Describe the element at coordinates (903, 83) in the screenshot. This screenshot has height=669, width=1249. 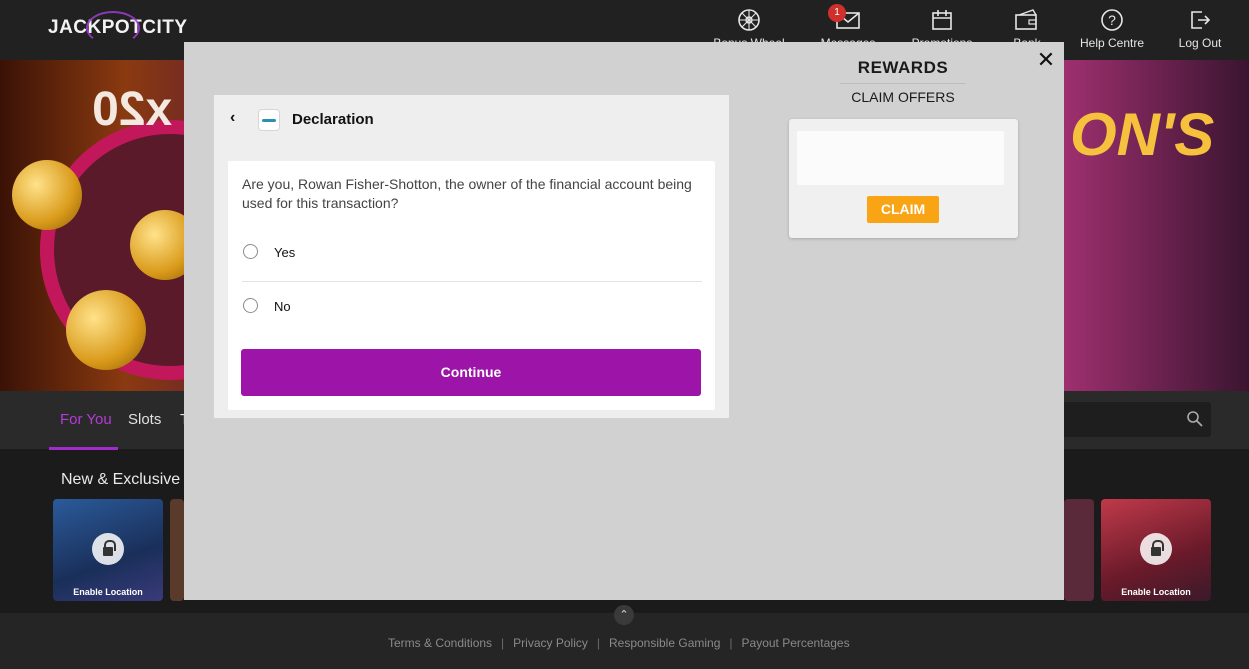
I see `rewards-divider` at that location.